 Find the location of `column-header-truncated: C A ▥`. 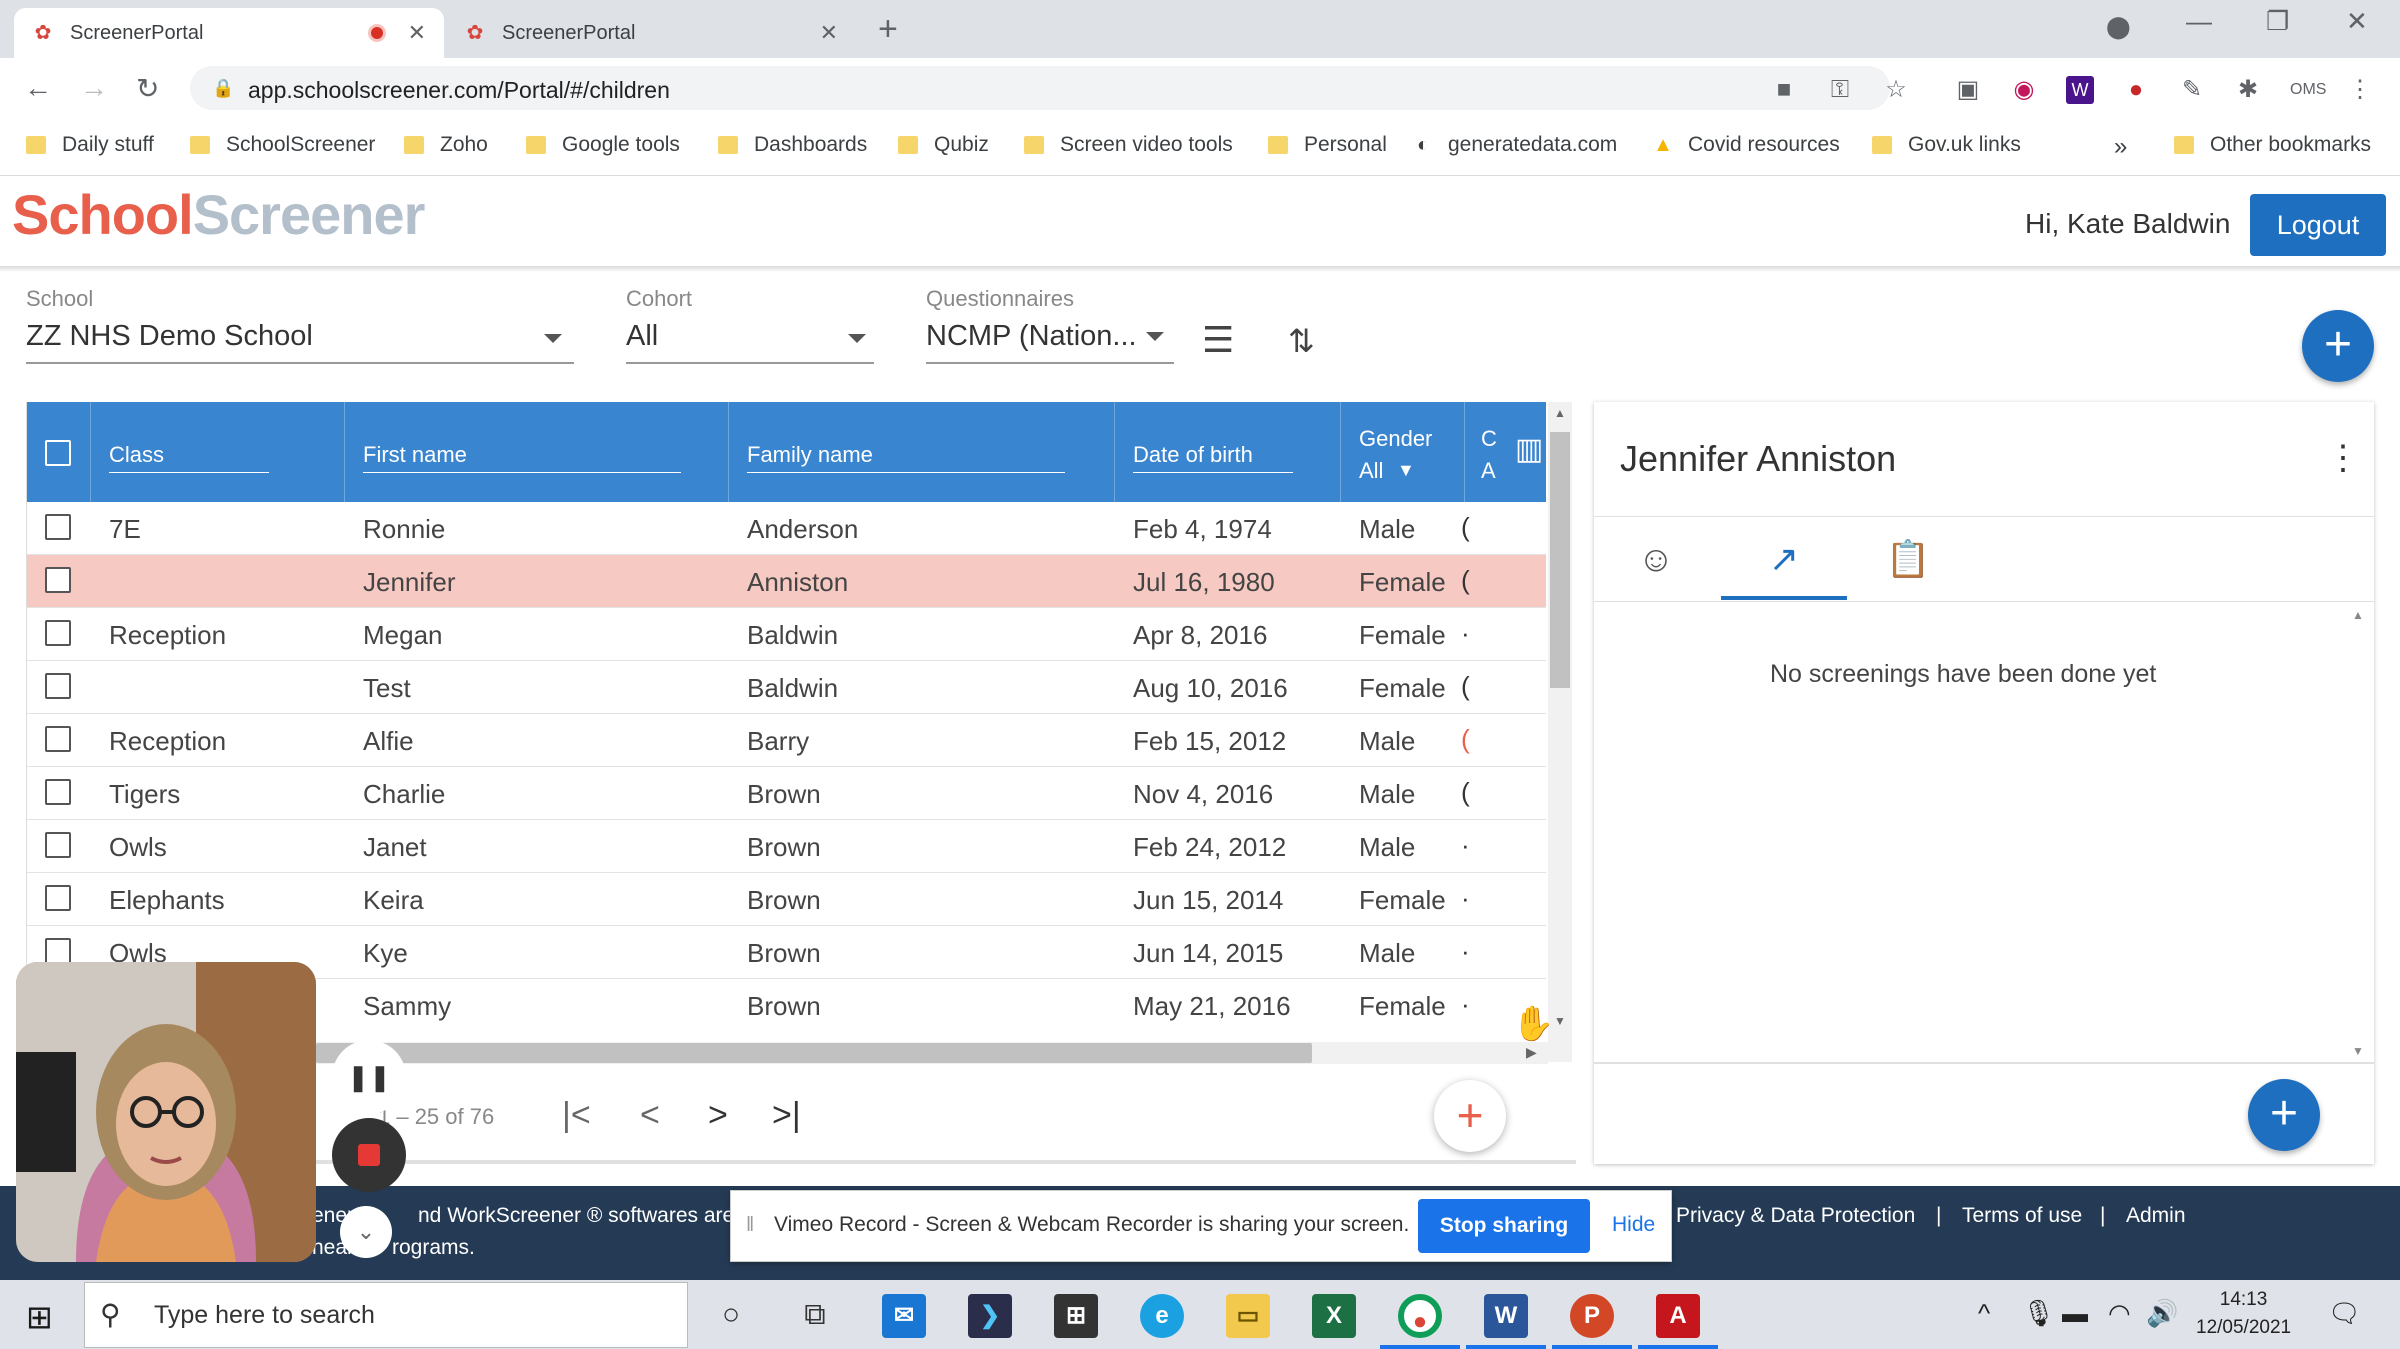

column-header-truncated: C A ▥ is located at coordinates (1505, 452).